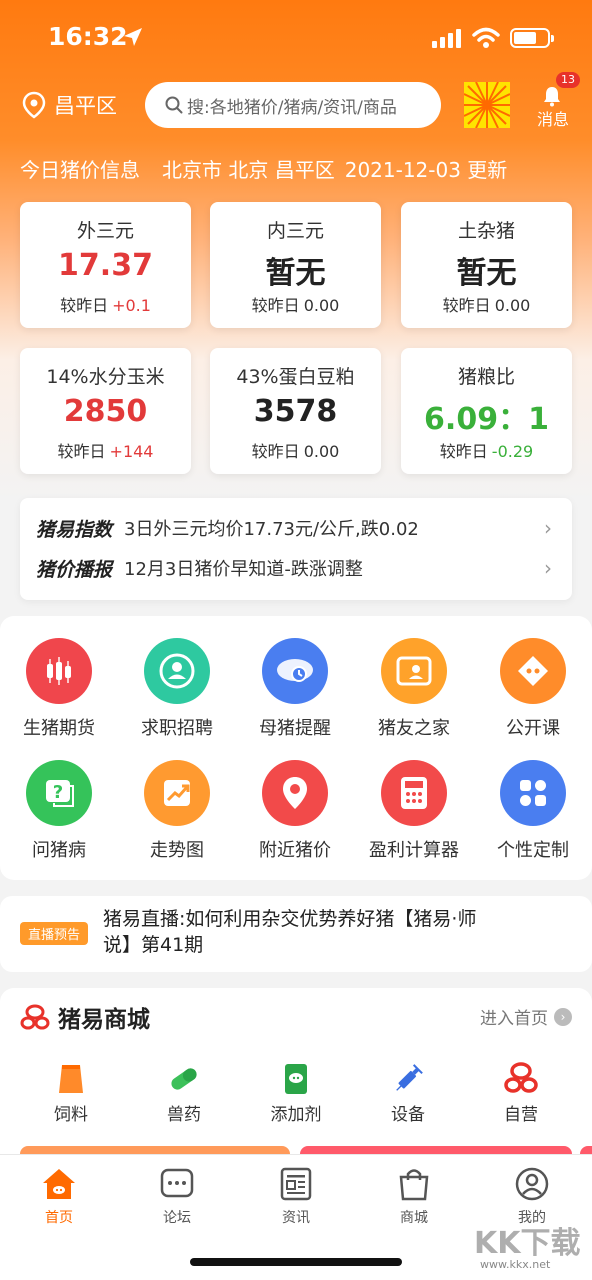 This screenshot has height=1280, width=592. What do you see at coordinates (59, 671) in the screenshot?
I see `candlestick-icon` at bounding box center [59, 671].